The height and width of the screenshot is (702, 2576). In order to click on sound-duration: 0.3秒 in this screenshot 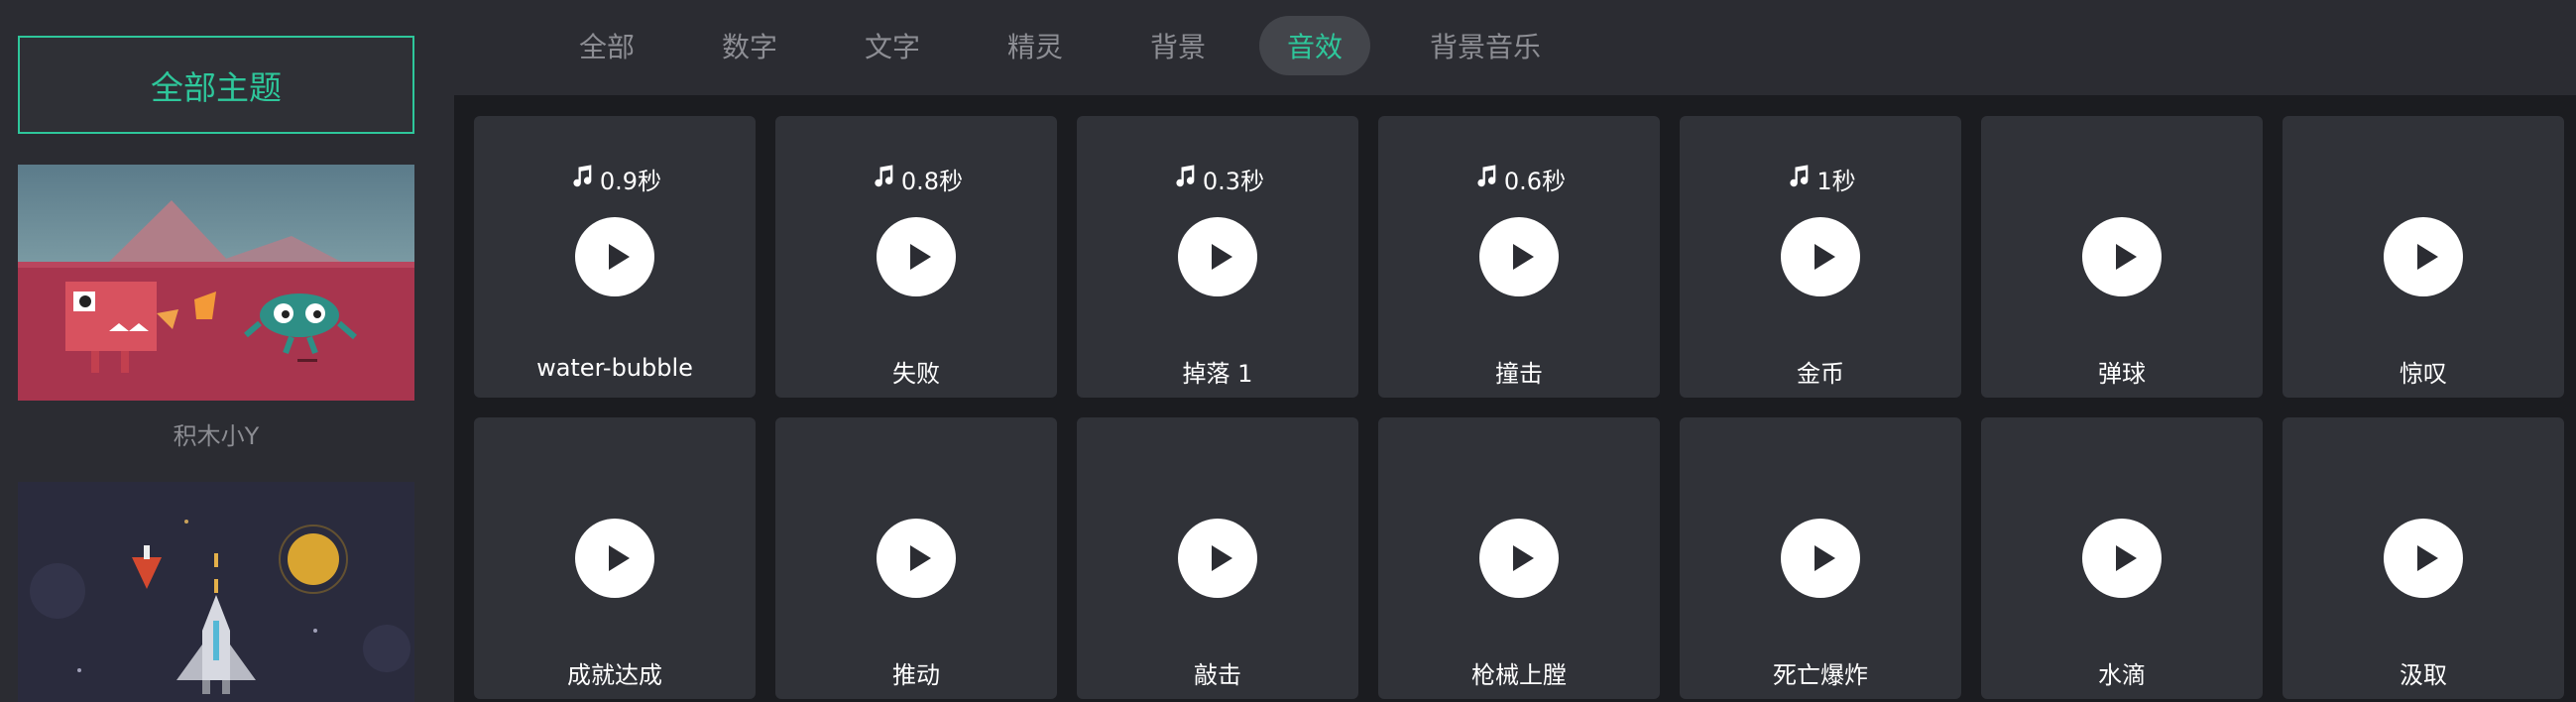, I will do `click(1217, 179)`.